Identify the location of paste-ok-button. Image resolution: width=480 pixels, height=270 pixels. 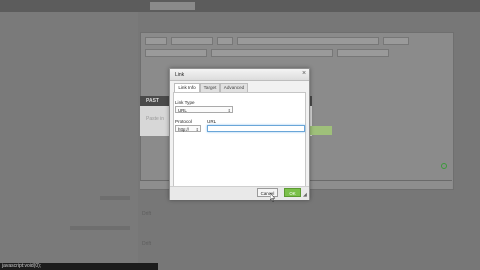
(321, 130).